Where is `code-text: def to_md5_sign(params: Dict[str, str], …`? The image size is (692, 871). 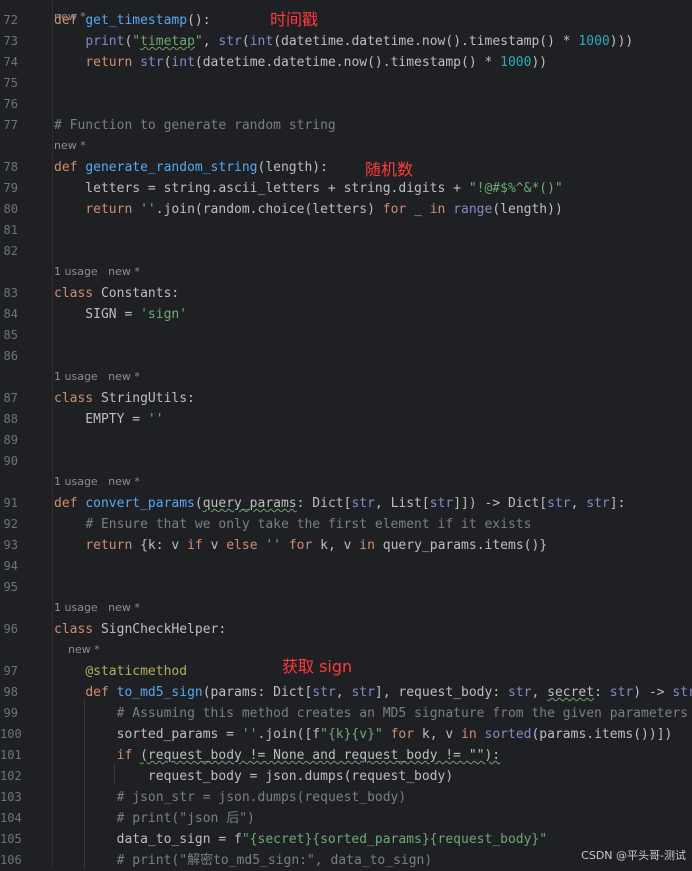
code-text: def to_md5_sign(params: Dict[str, str], … is located at coordinates (373, 692).